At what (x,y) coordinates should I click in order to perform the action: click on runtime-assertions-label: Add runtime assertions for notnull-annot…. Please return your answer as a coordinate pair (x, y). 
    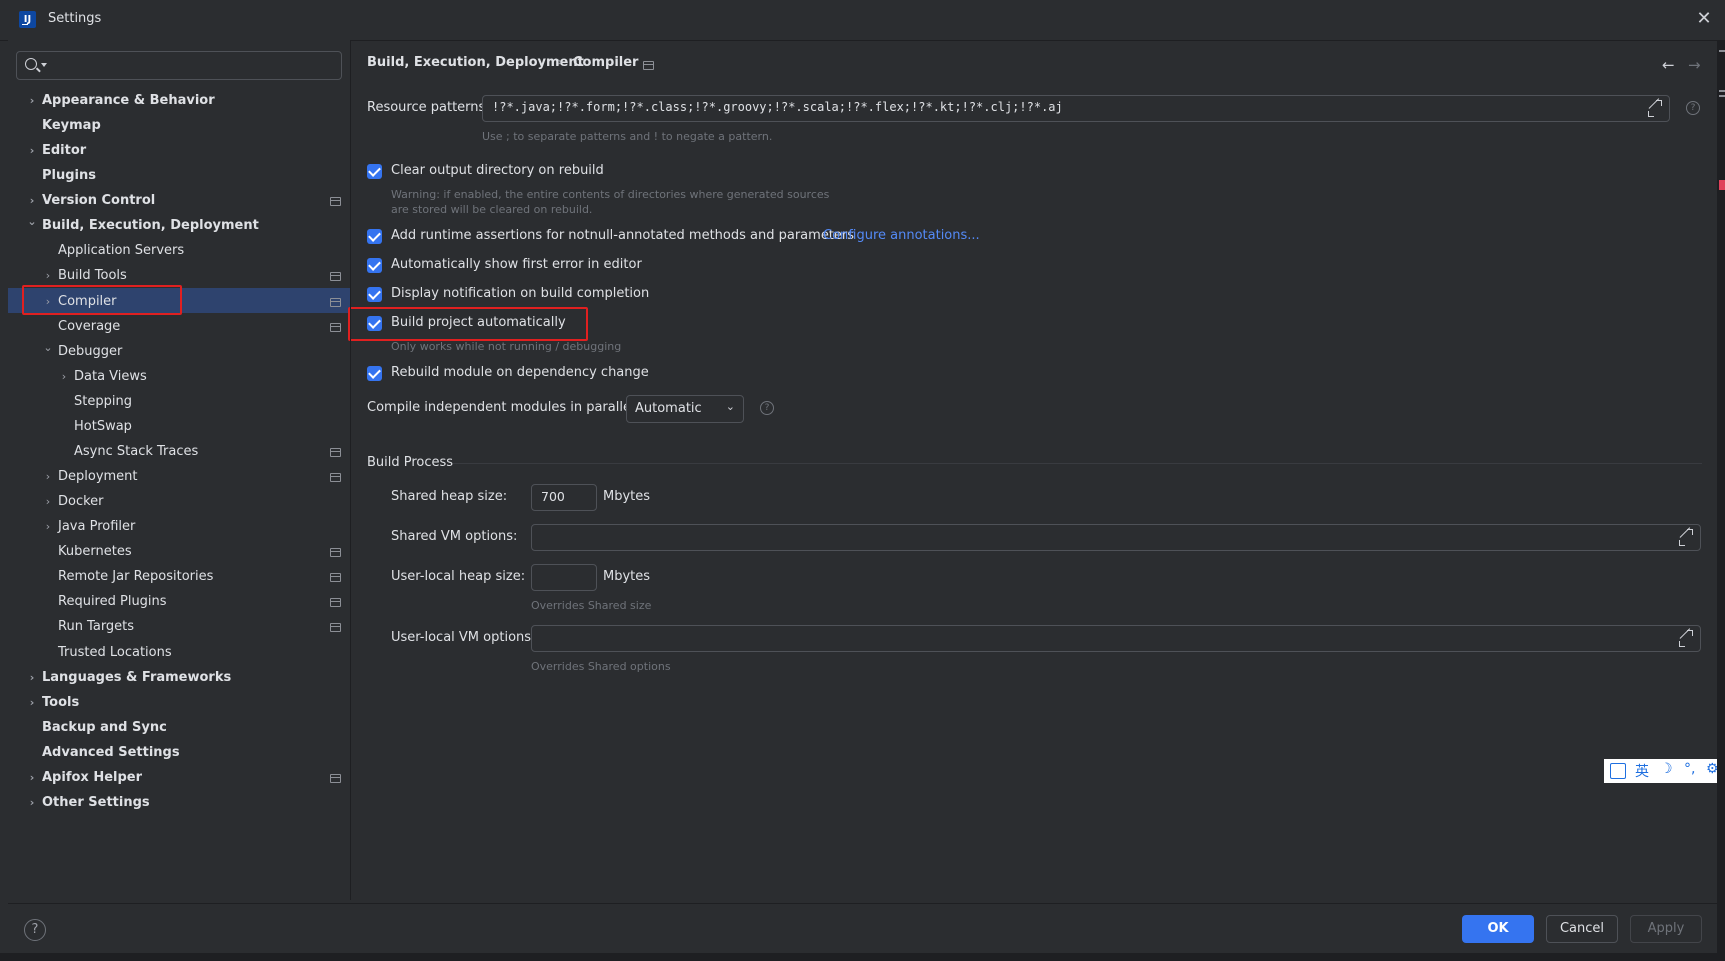
    Looking at the image, I should click on (622, 235).